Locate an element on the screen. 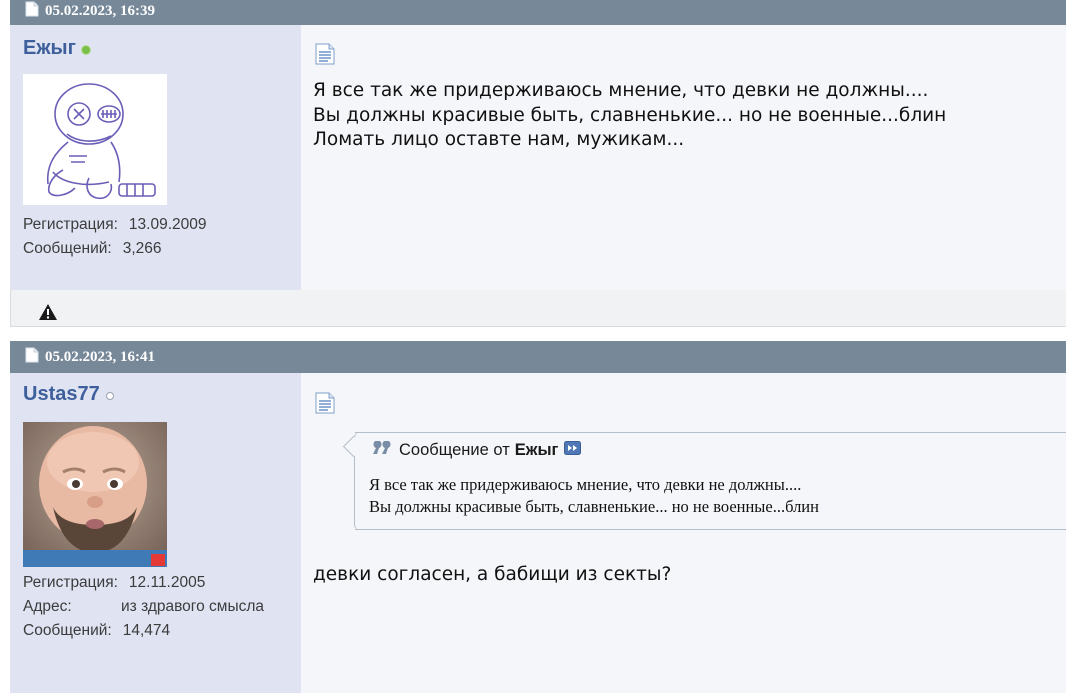  address-value: из здравого смысла is located at coordinates (193, 606).